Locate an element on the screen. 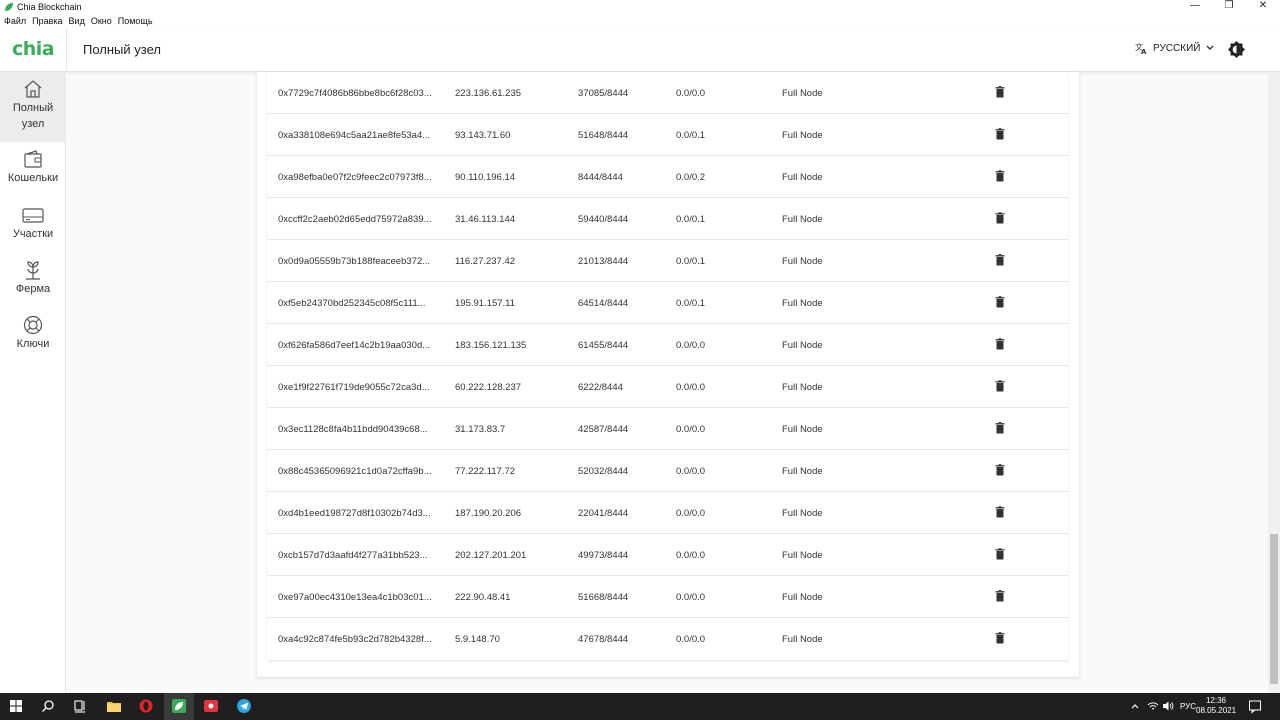  chia-logo: chia is located at coordinates (33, 49).